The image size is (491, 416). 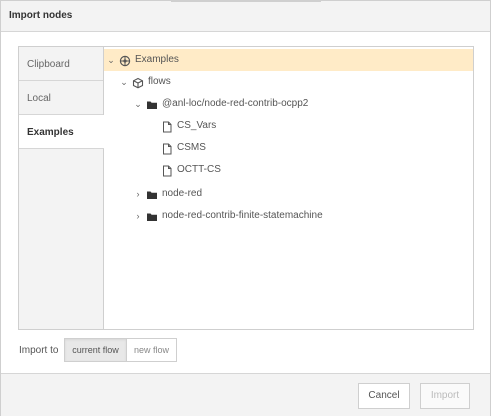 I want to click on titlebar-divider, so click(x=246, y=1).